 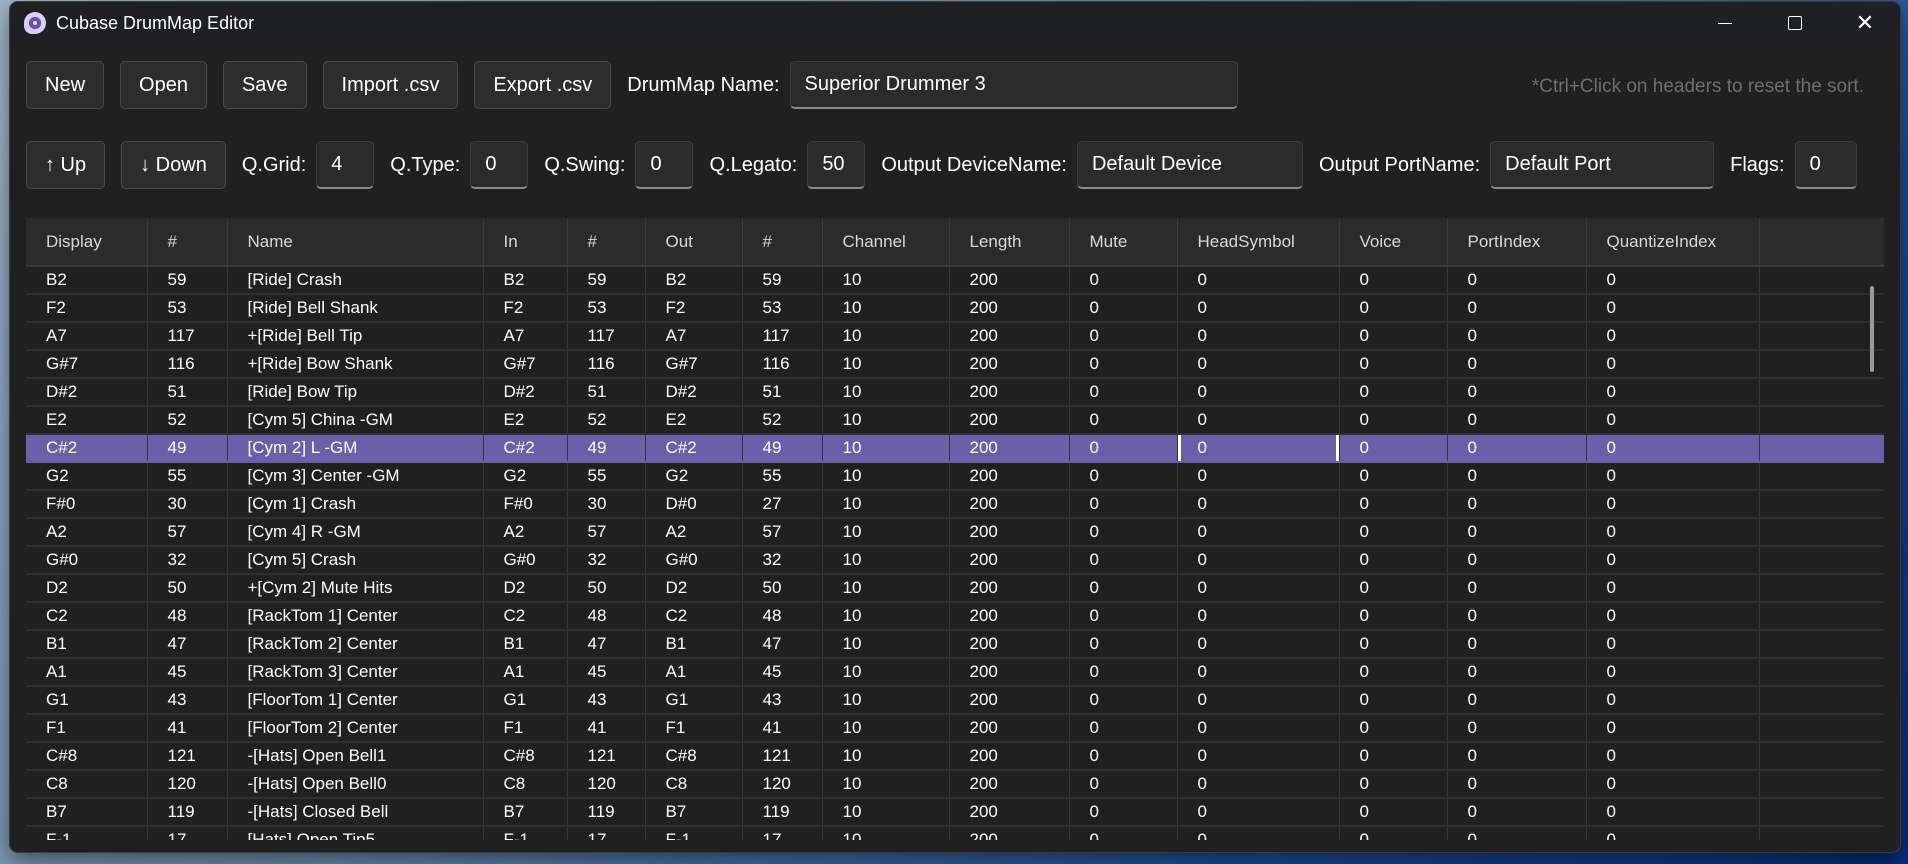 What do you see at coordinates (187, 833) in the screenshot?
I see `cell-display-num: 17` at bounding box center [187, 833].